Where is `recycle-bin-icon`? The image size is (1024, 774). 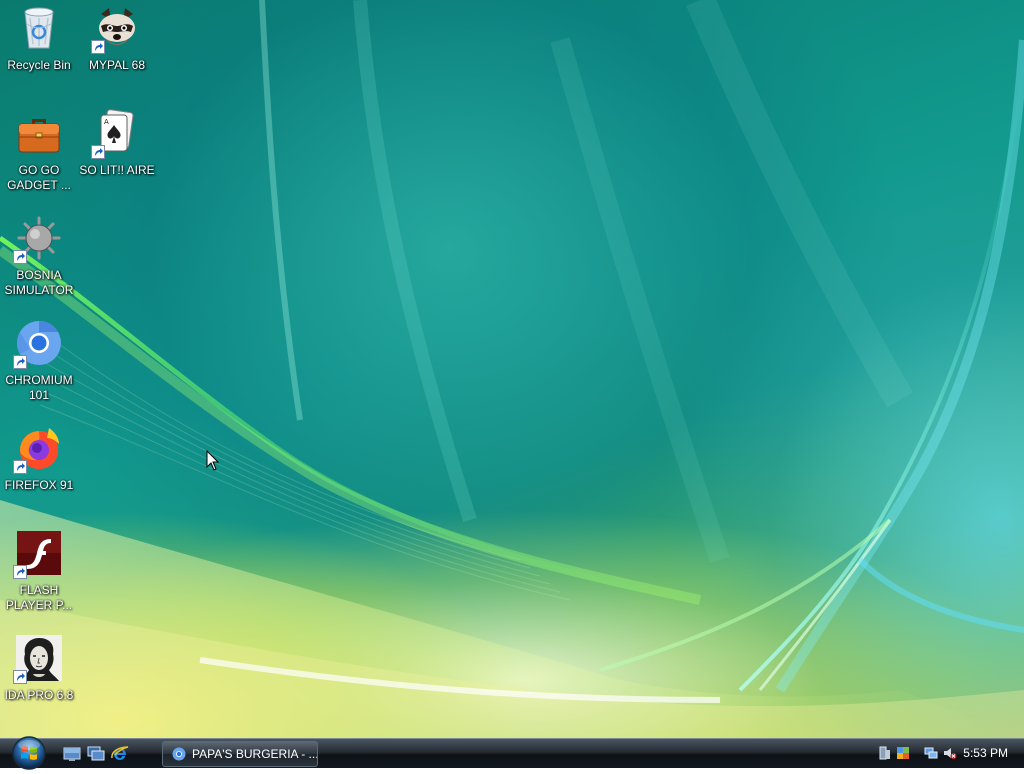
recycle-bin-icon is located at coordinates (39, 28).